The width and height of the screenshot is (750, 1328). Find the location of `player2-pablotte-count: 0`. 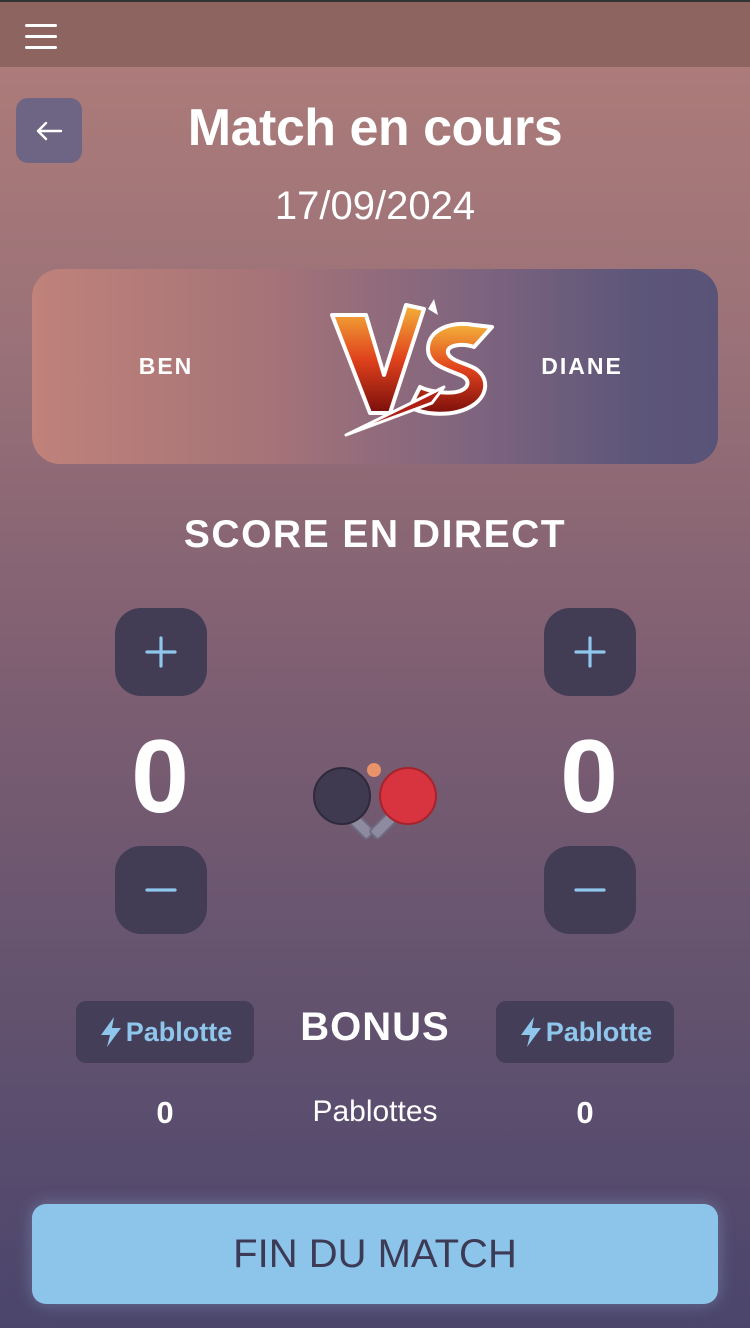

player2-pablotte-count: 0 is located at coordinates (585, 1112).